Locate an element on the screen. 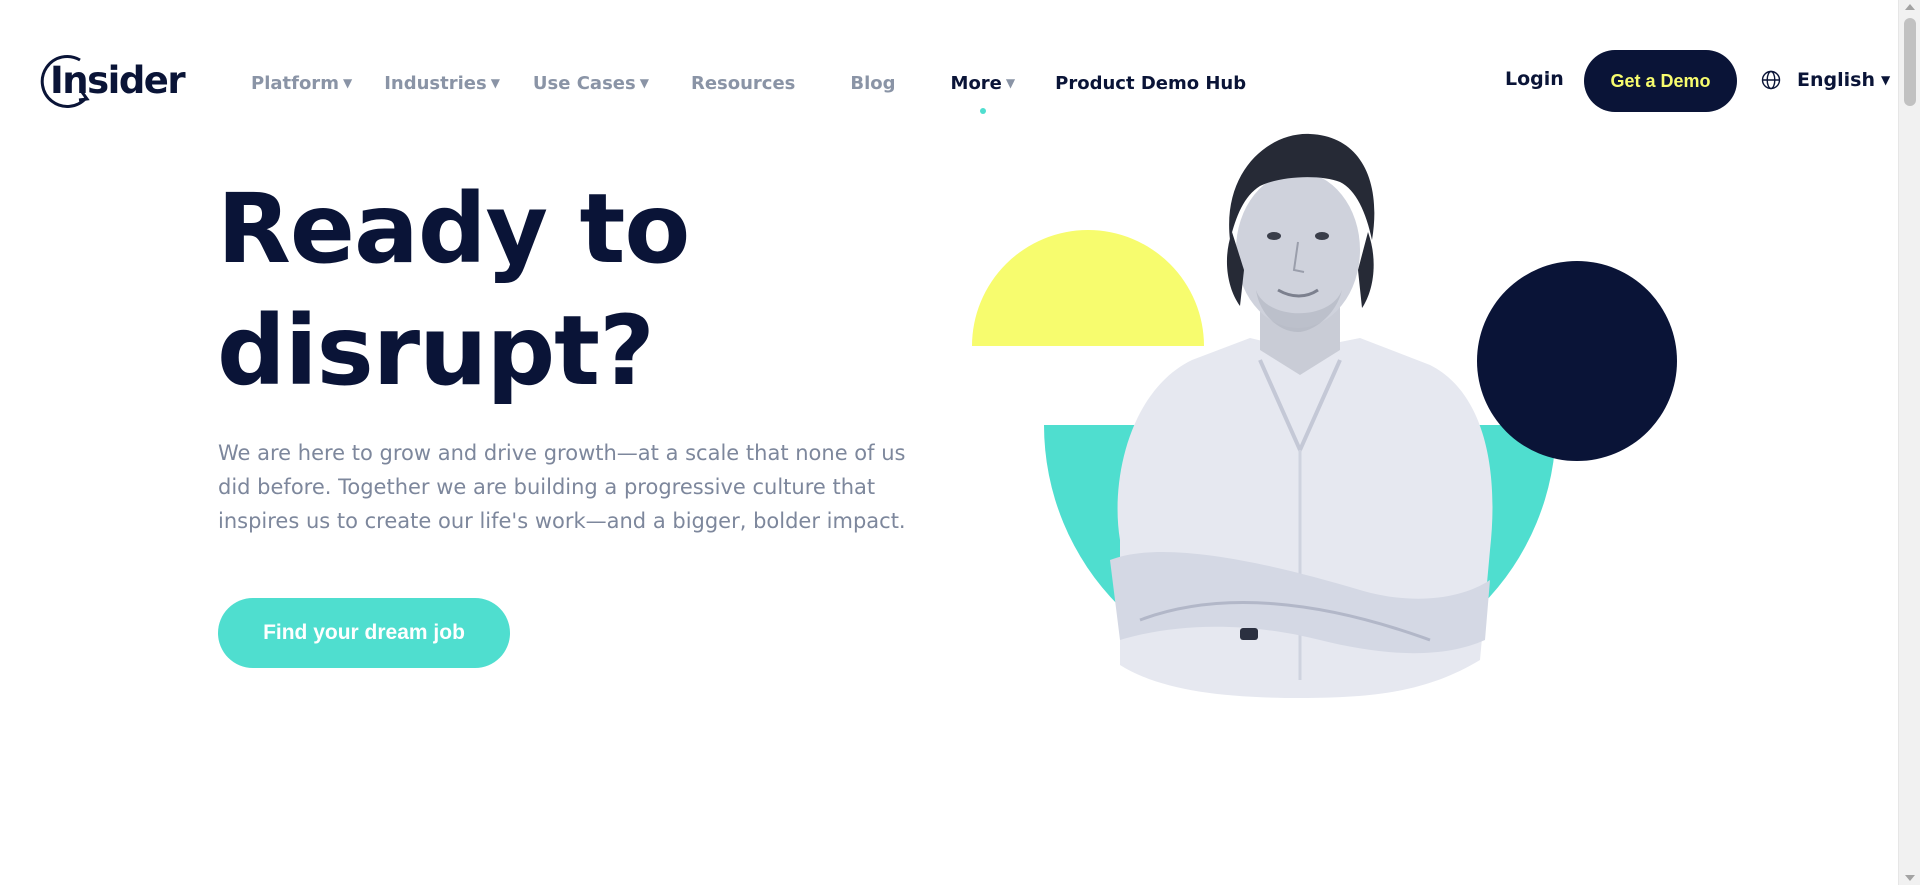 The height and width of the screenshot is (885, 1920). language-label: English is located at coordinates (1836, 80).